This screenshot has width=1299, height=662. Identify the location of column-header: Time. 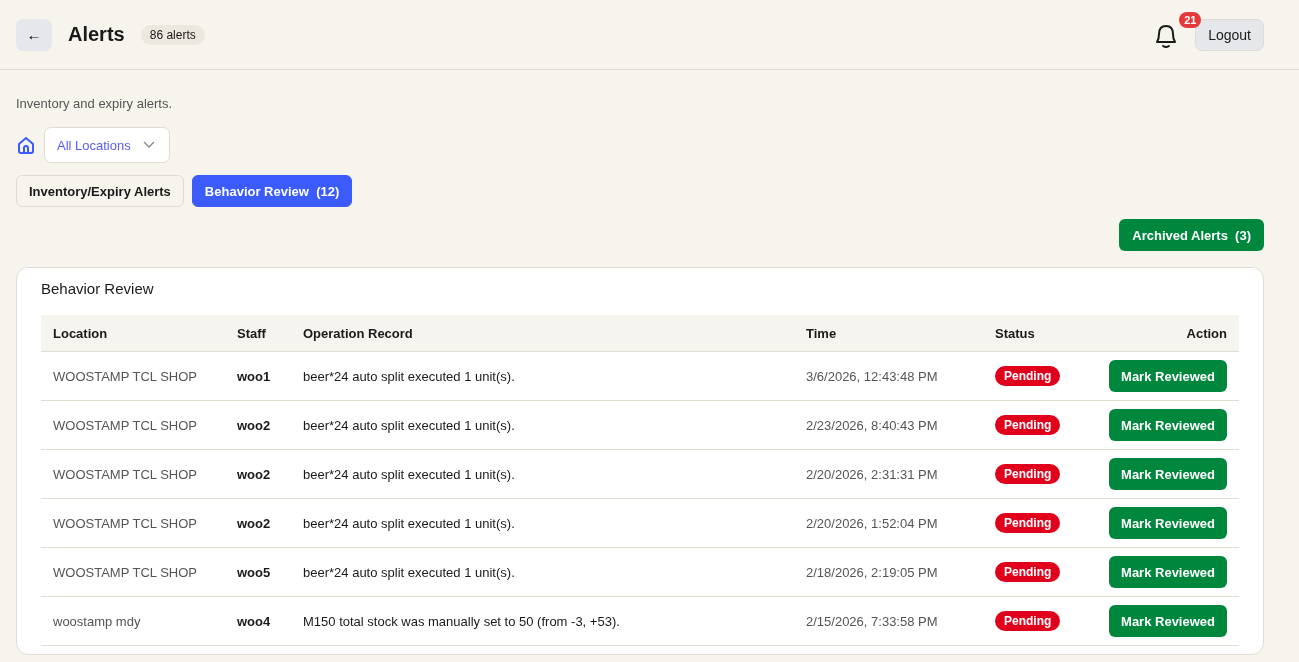
(821, 333).